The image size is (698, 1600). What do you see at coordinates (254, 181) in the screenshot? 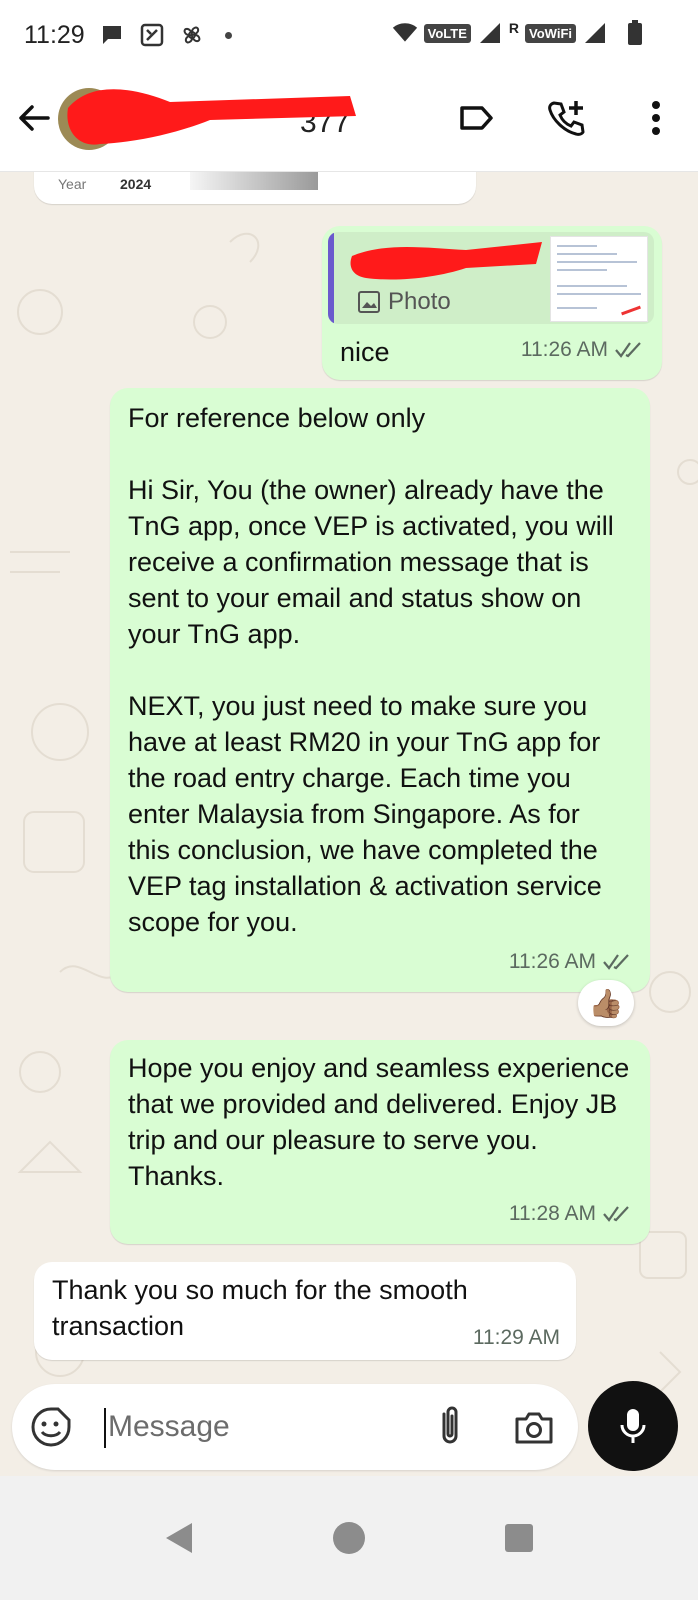
I see `card-image-fragment` at bounding box center [254, 181].